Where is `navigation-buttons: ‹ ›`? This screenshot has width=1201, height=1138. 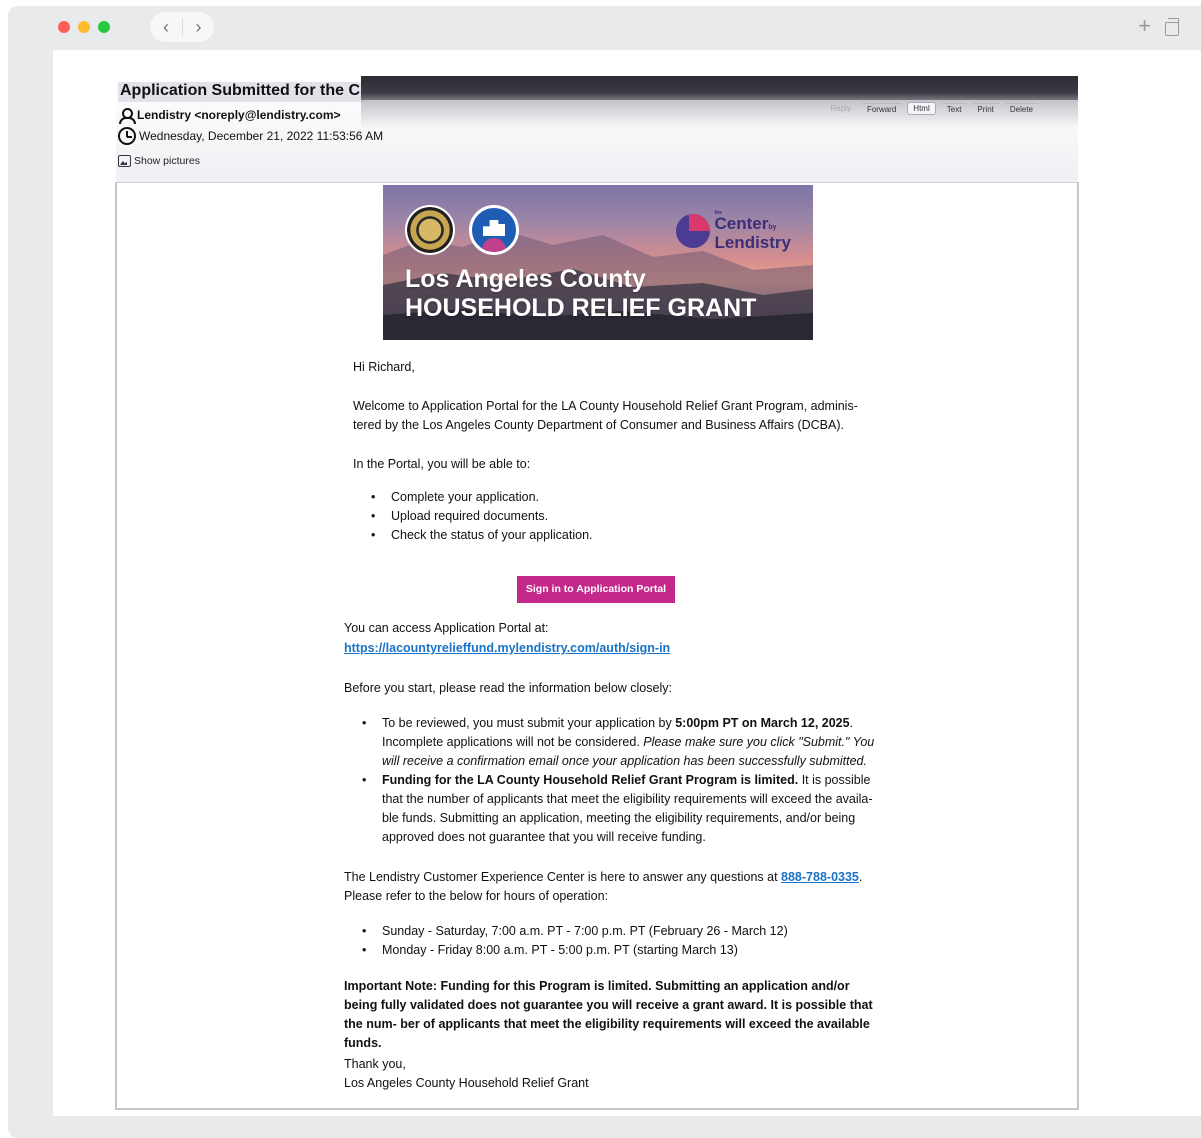 navigation-buttons: ‹ › is located at coordinates (182, 27).